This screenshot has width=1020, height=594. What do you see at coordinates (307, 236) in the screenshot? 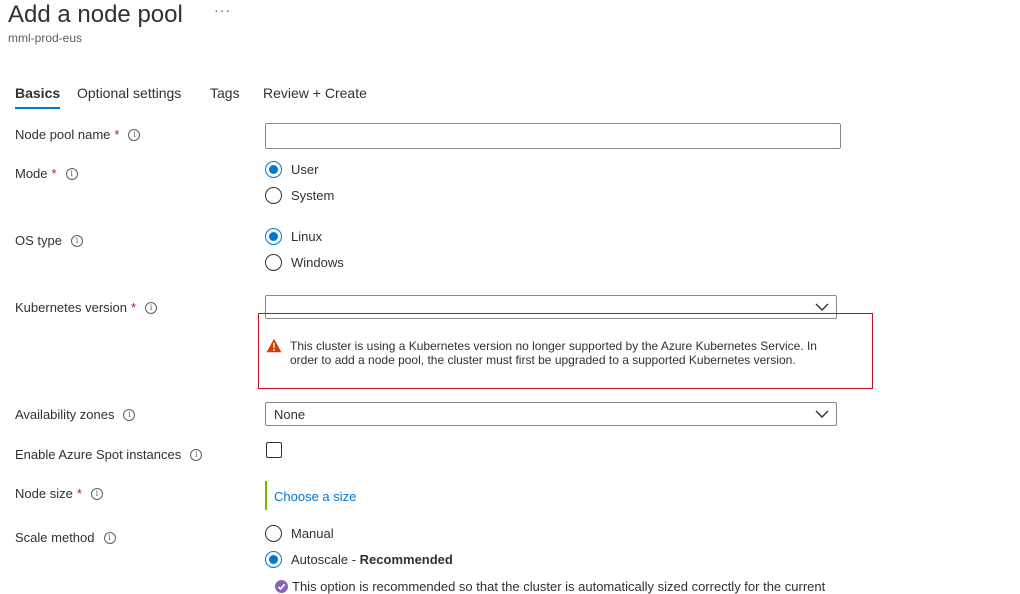
I see `os-option-linux-label: Linux` at bounding box center [307, 236].